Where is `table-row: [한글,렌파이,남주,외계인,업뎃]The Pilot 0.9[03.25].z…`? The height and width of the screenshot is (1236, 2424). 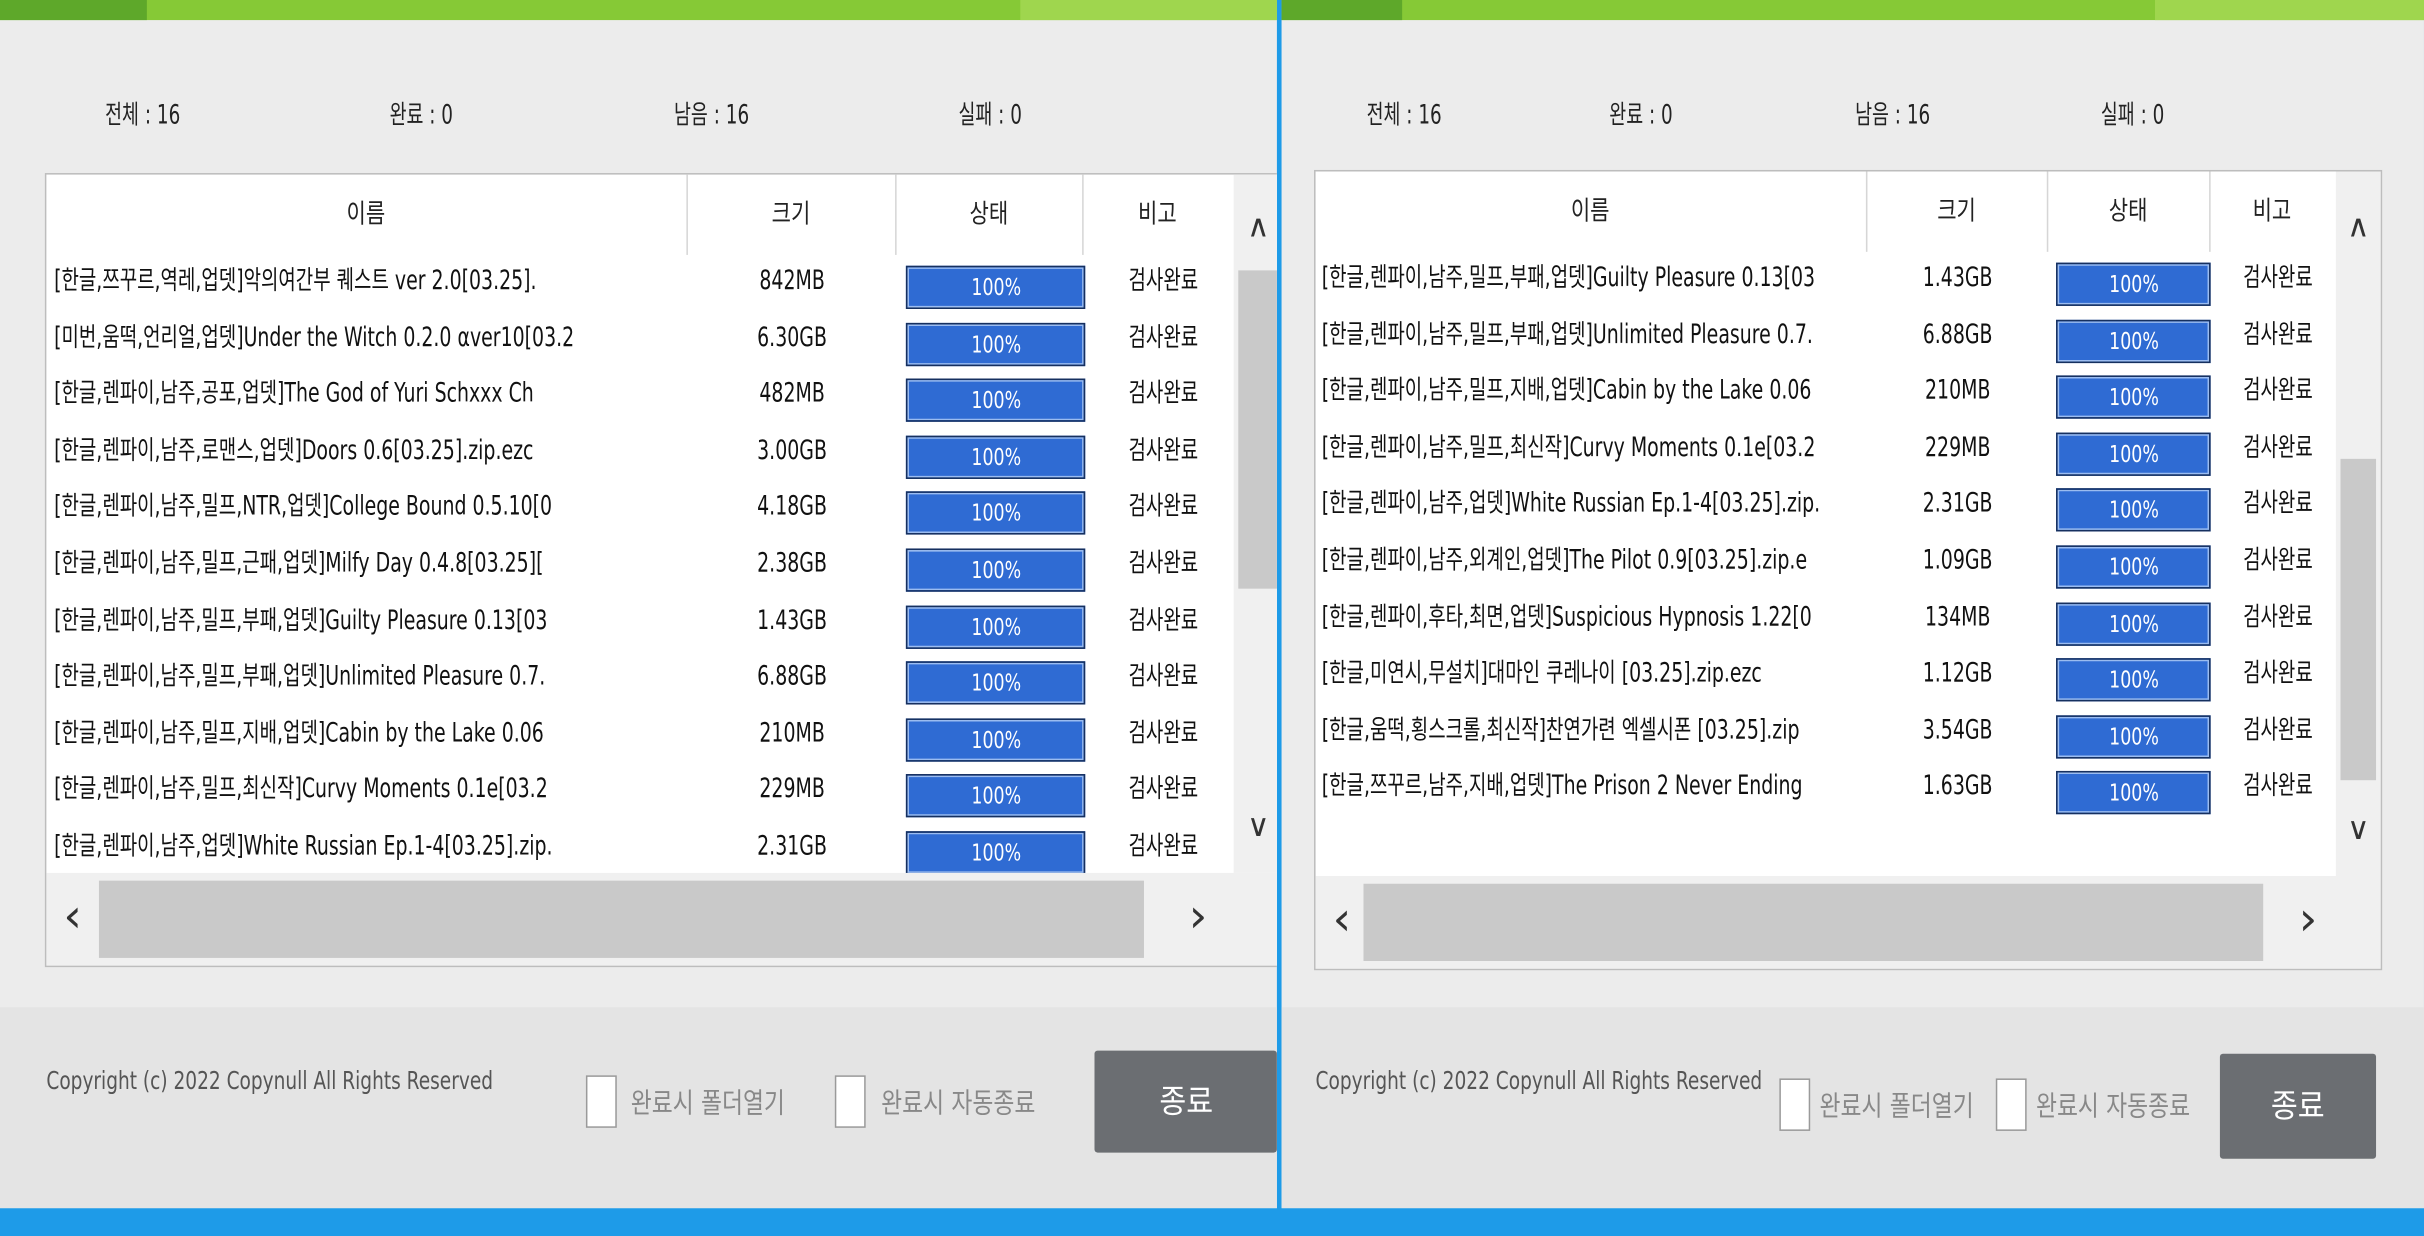
table-row: [한글,렌파이,남주,외계인,업뎃]The Pilot 0.9[03.25].z… is located at coordinates (1826, 566).